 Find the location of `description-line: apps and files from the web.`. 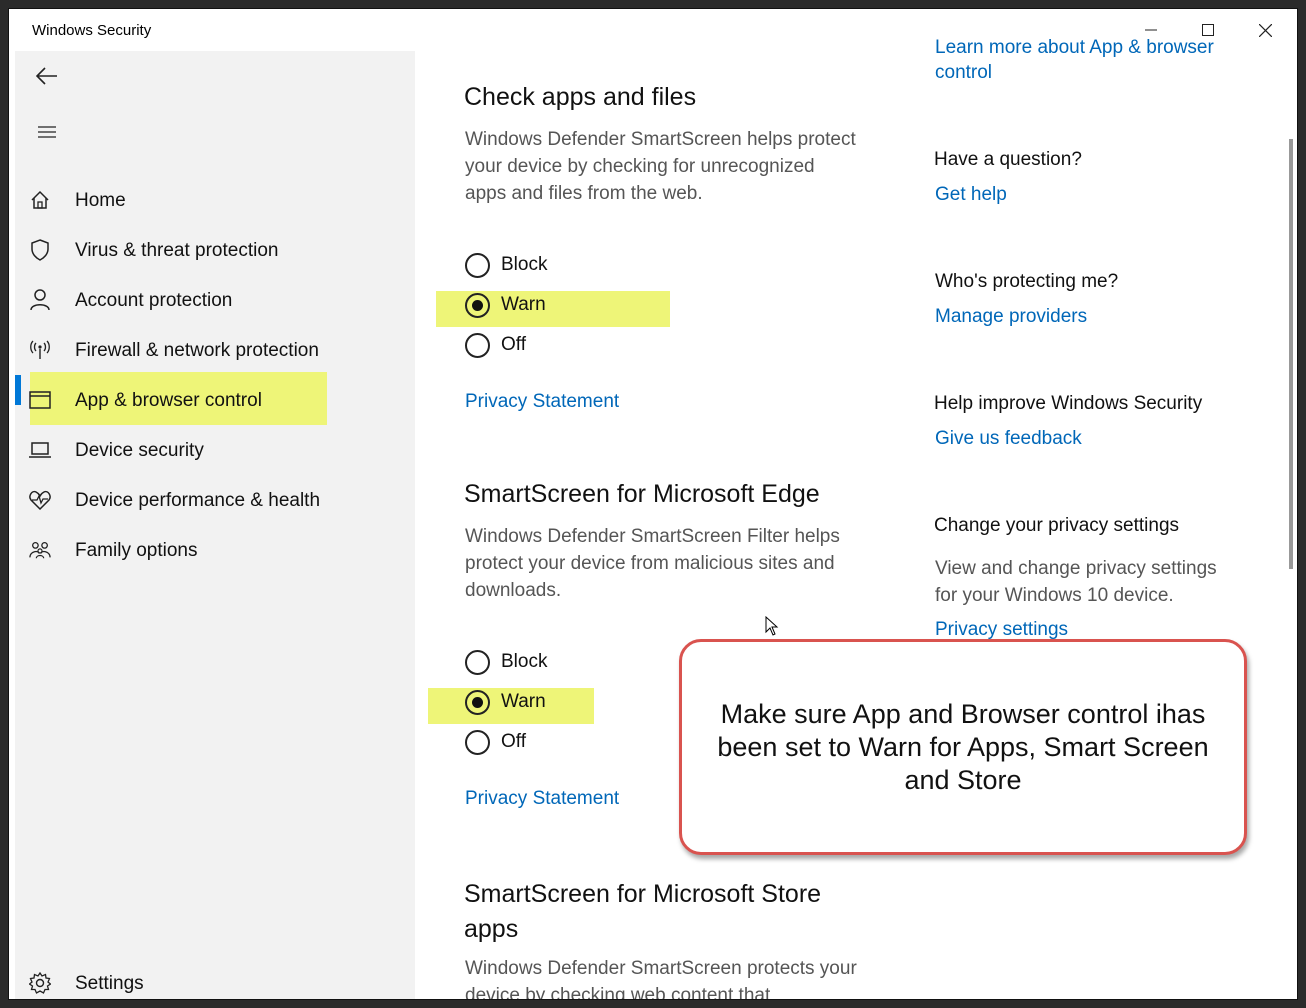

description-line: apps and files from the web. is located at coordinates (584, 193).